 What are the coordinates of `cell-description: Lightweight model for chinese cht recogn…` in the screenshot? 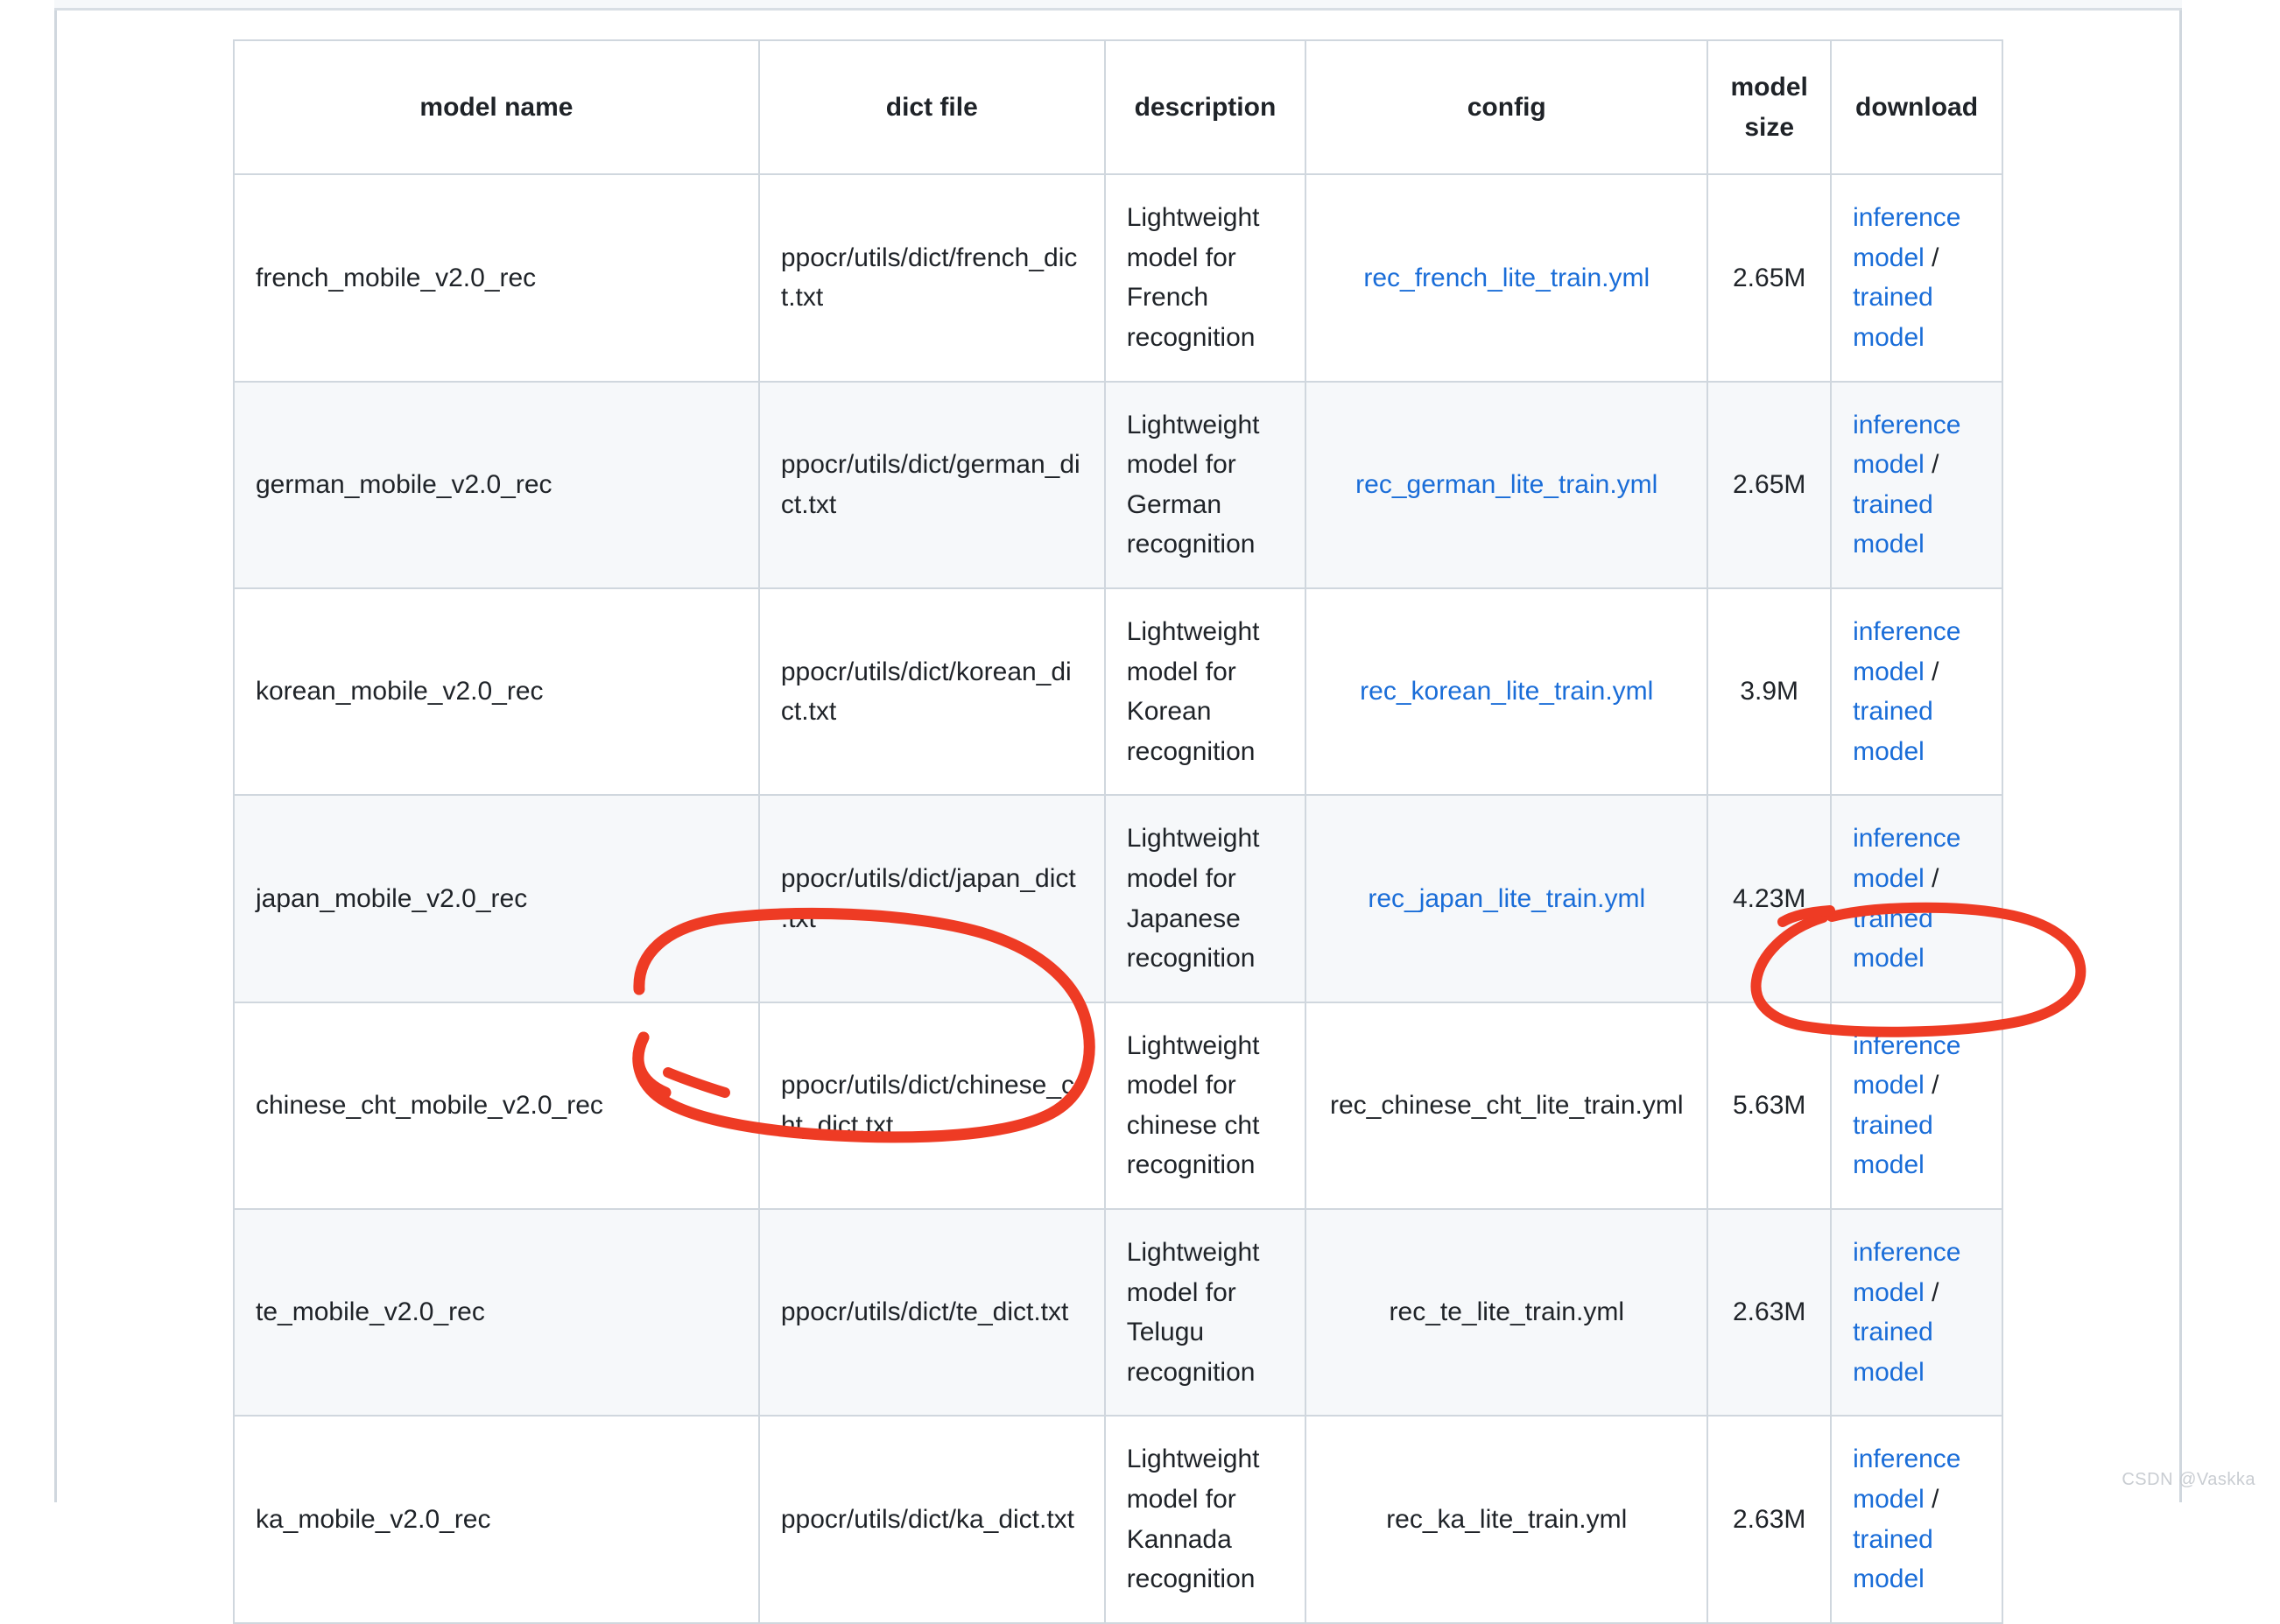 It's located at (1205, 1106).